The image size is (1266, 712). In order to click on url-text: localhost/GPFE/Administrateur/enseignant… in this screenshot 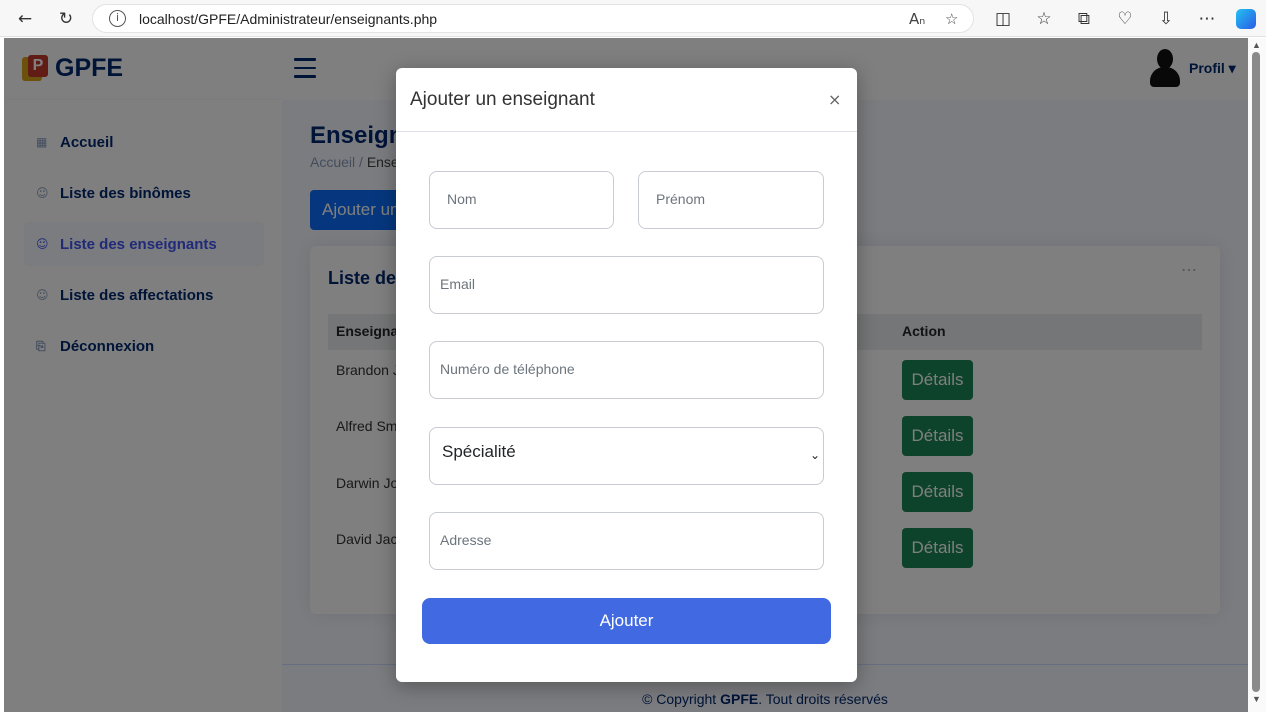, I will do `click(288, 19)`.